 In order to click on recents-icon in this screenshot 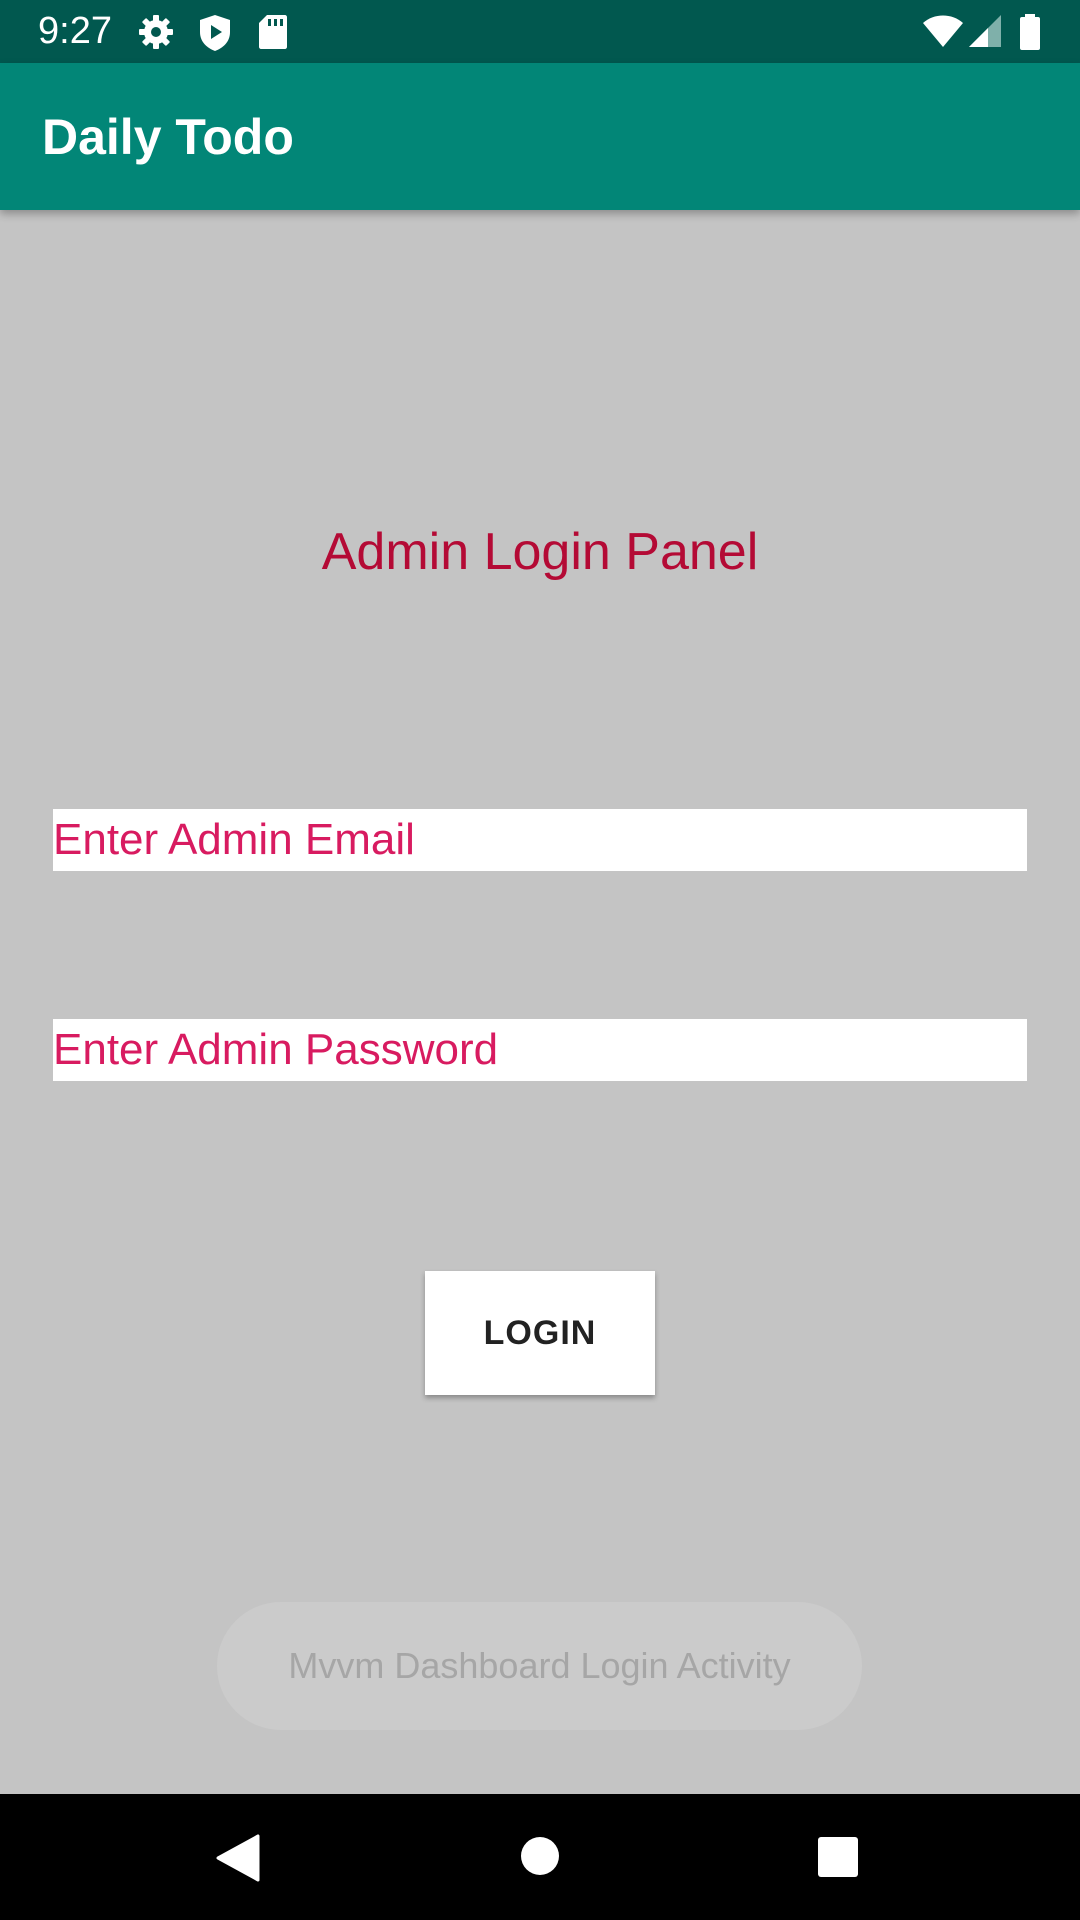, I will do `click(838, 1859)`.